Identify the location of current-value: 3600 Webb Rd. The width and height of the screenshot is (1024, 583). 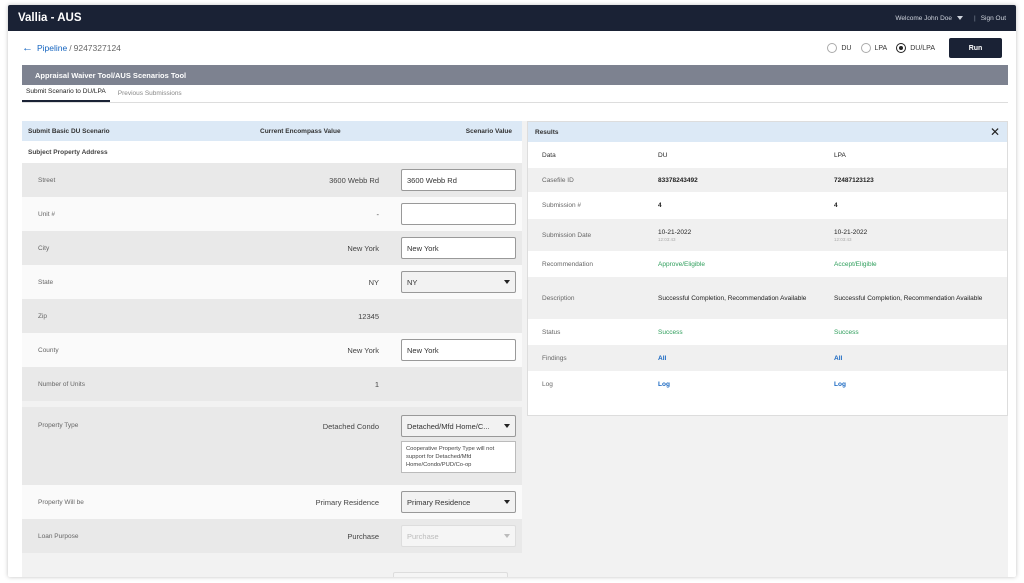
(354, 180).